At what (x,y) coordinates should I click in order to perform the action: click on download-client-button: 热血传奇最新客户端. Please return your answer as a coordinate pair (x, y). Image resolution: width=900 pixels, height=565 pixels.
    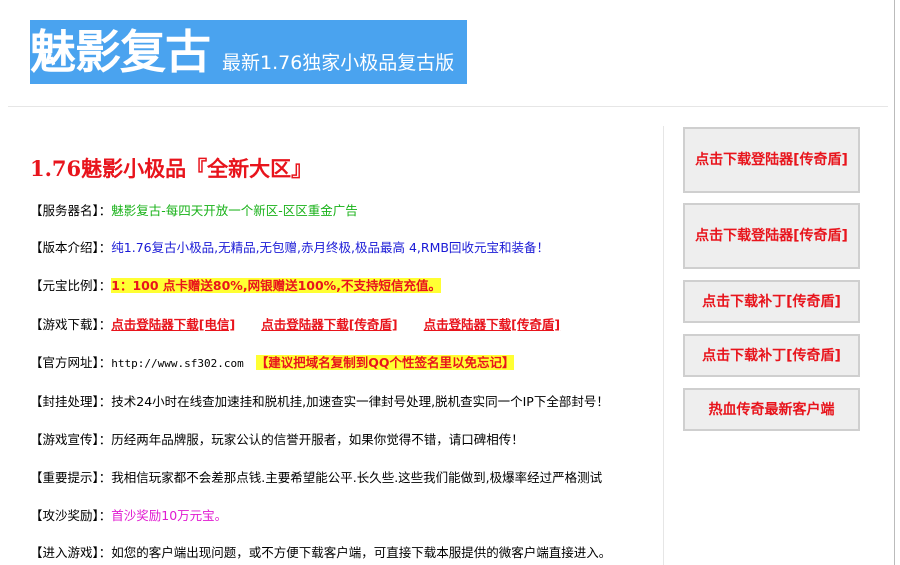
    Looking at the image, I should click on (771, 409).